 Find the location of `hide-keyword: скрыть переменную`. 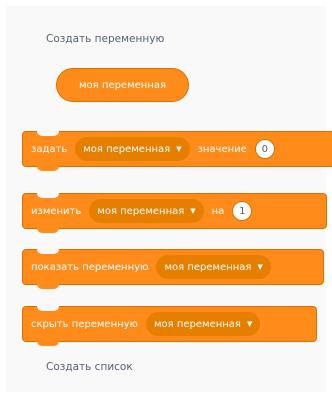

hide-keyword: скрыть переменную is located at coordinates (84, 324).